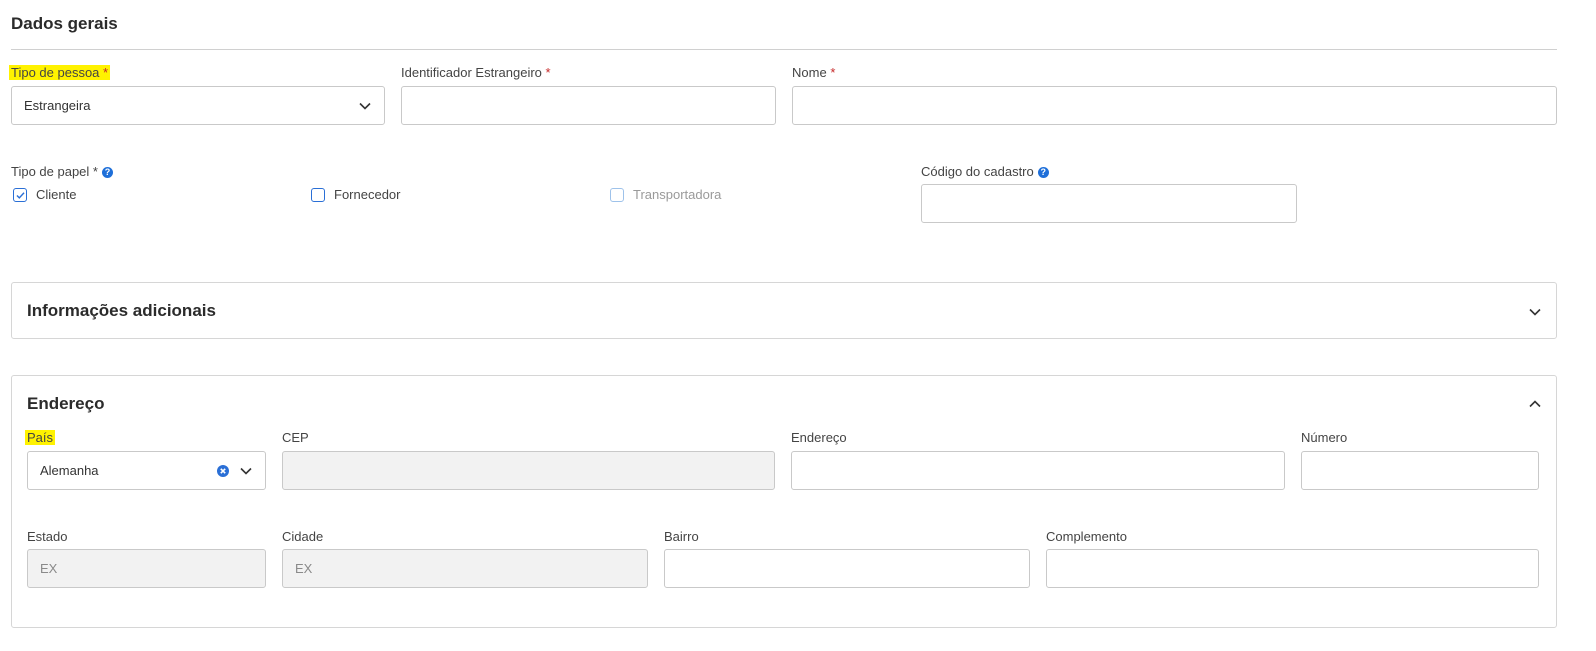 This screenshot has width=1596, height=651. What do you see at coordinates (1324, 437) in the screenshot?
I see `numero-label: Número` at bounding box center [1324, 437].